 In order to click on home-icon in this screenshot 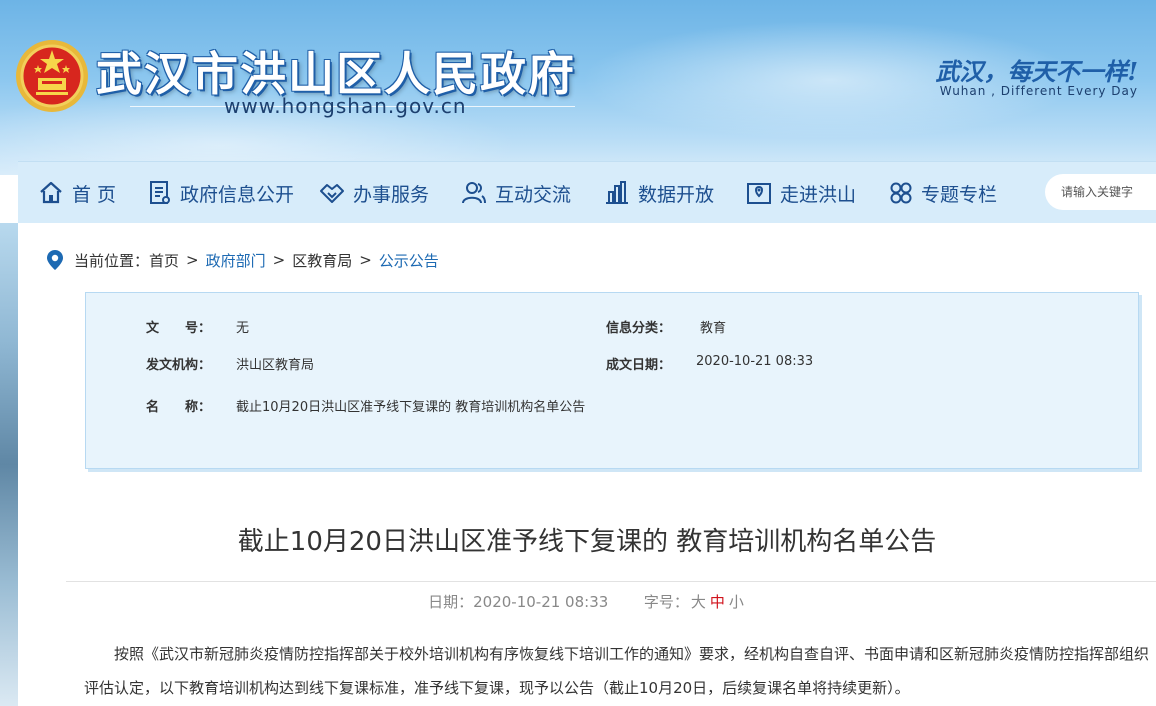, I will do `click(51, 192)`.